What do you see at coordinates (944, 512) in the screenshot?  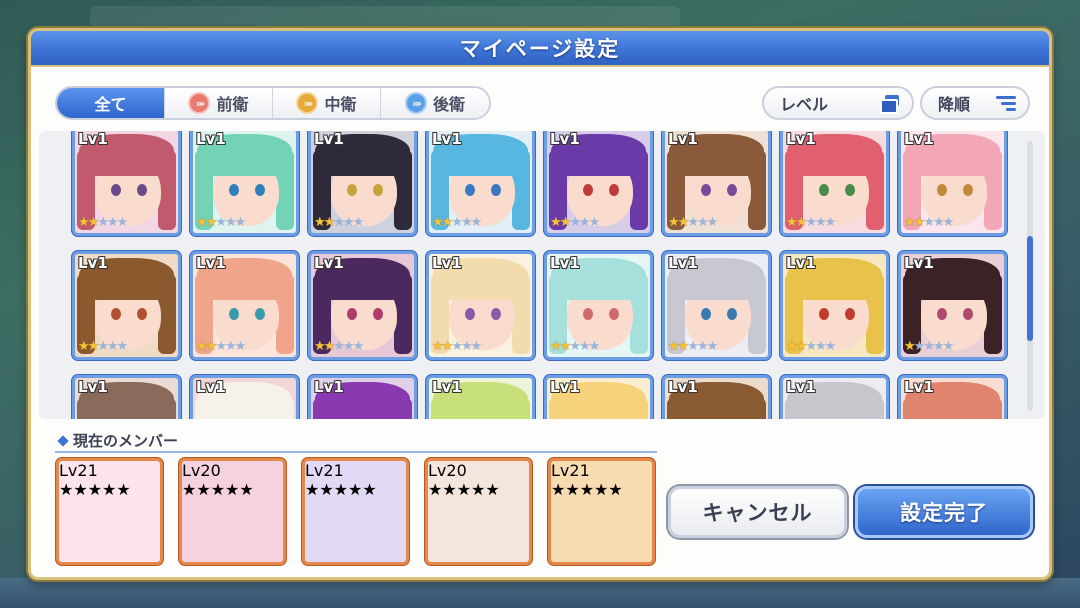 I see `confirm-settings-button: 設定完了` at bounding box center [944, 512].